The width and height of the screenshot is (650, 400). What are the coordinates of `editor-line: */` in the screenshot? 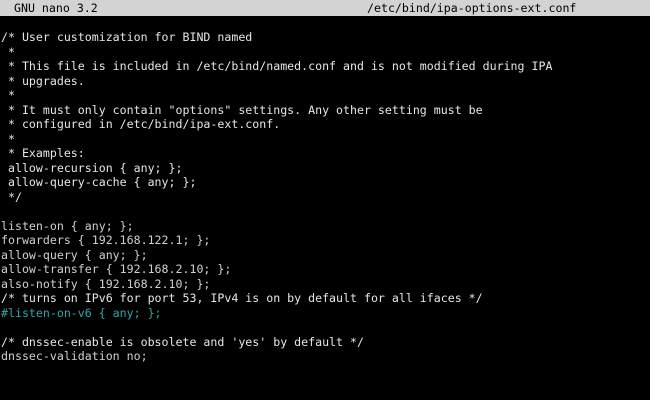 It's located at (11, 197).